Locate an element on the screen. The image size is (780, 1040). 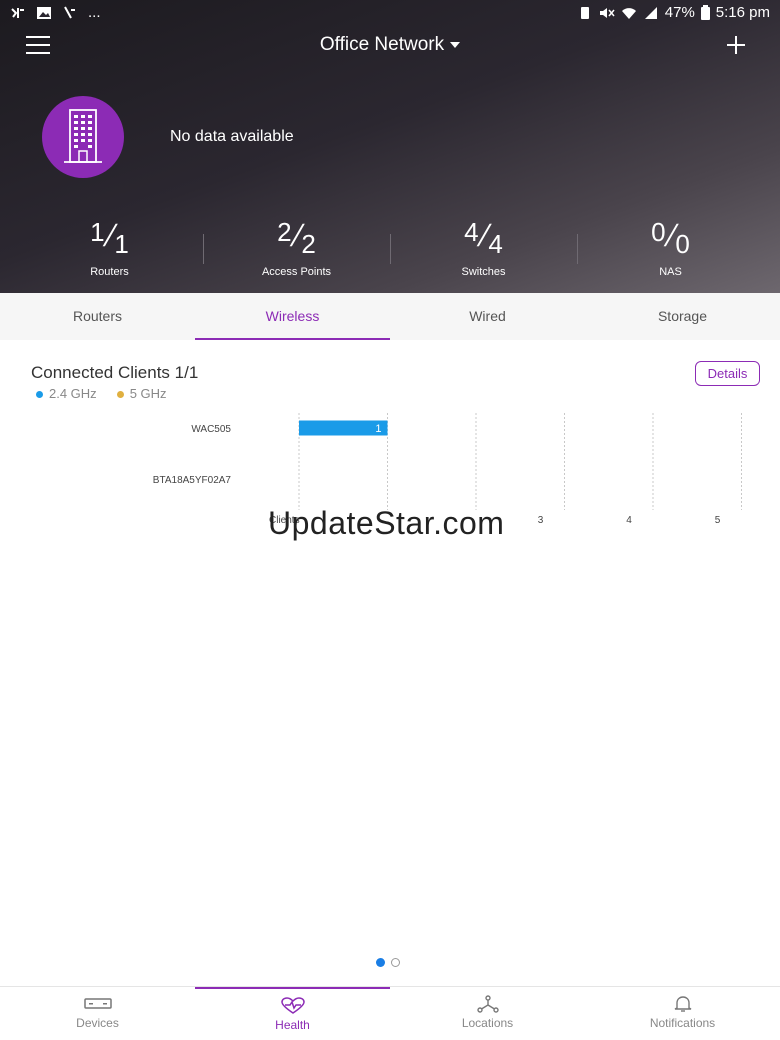
stat-online: 0 is located at coordinates (658, 232).